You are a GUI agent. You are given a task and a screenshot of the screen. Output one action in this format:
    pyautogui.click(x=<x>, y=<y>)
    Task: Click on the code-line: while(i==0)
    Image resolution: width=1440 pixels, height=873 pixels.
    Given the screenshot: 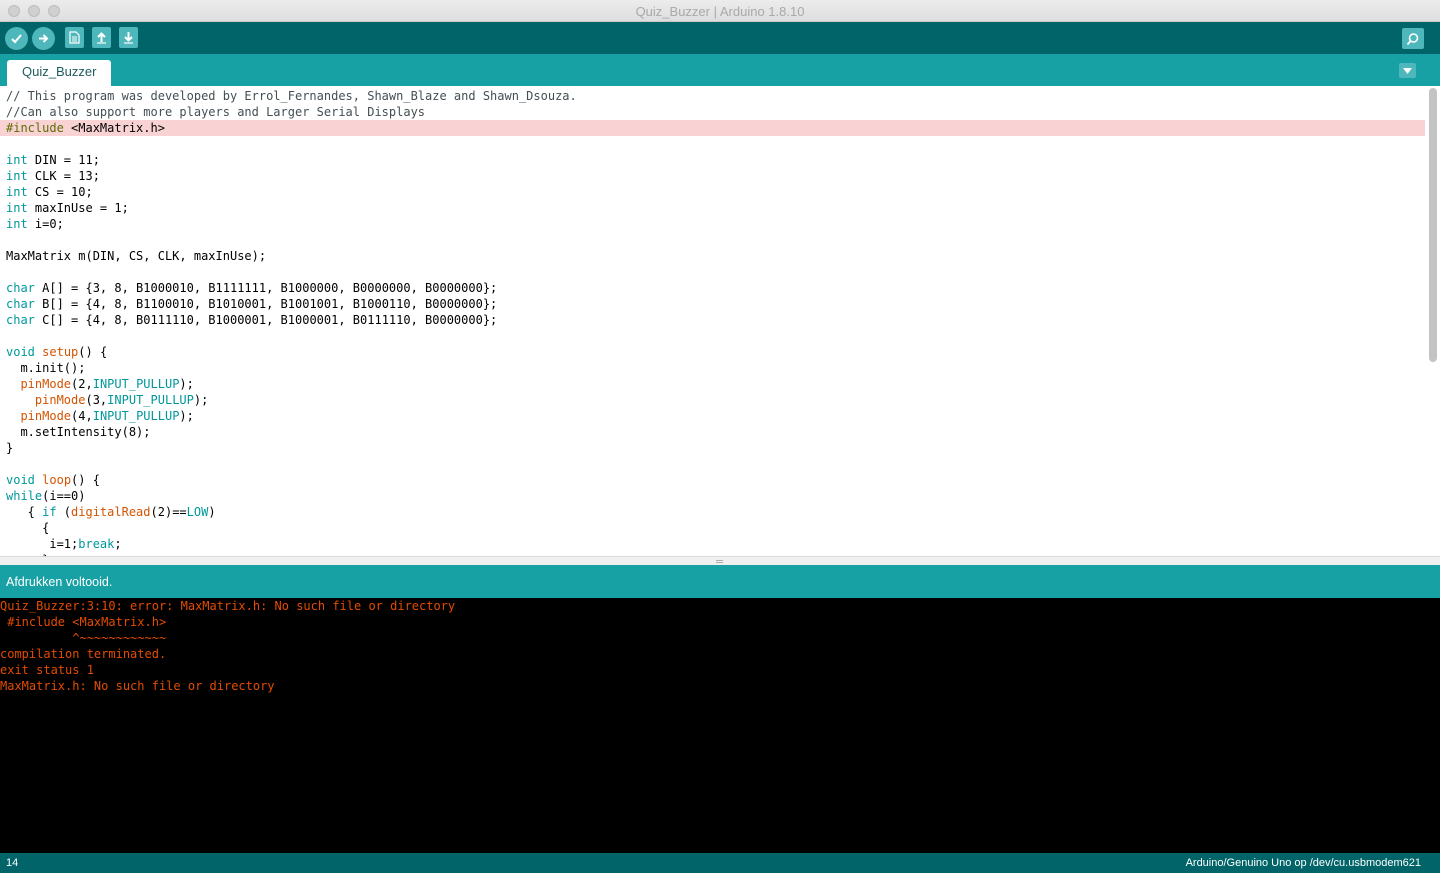 What is the action you would take?
    pyautogui.click(x=712, y=496)
    